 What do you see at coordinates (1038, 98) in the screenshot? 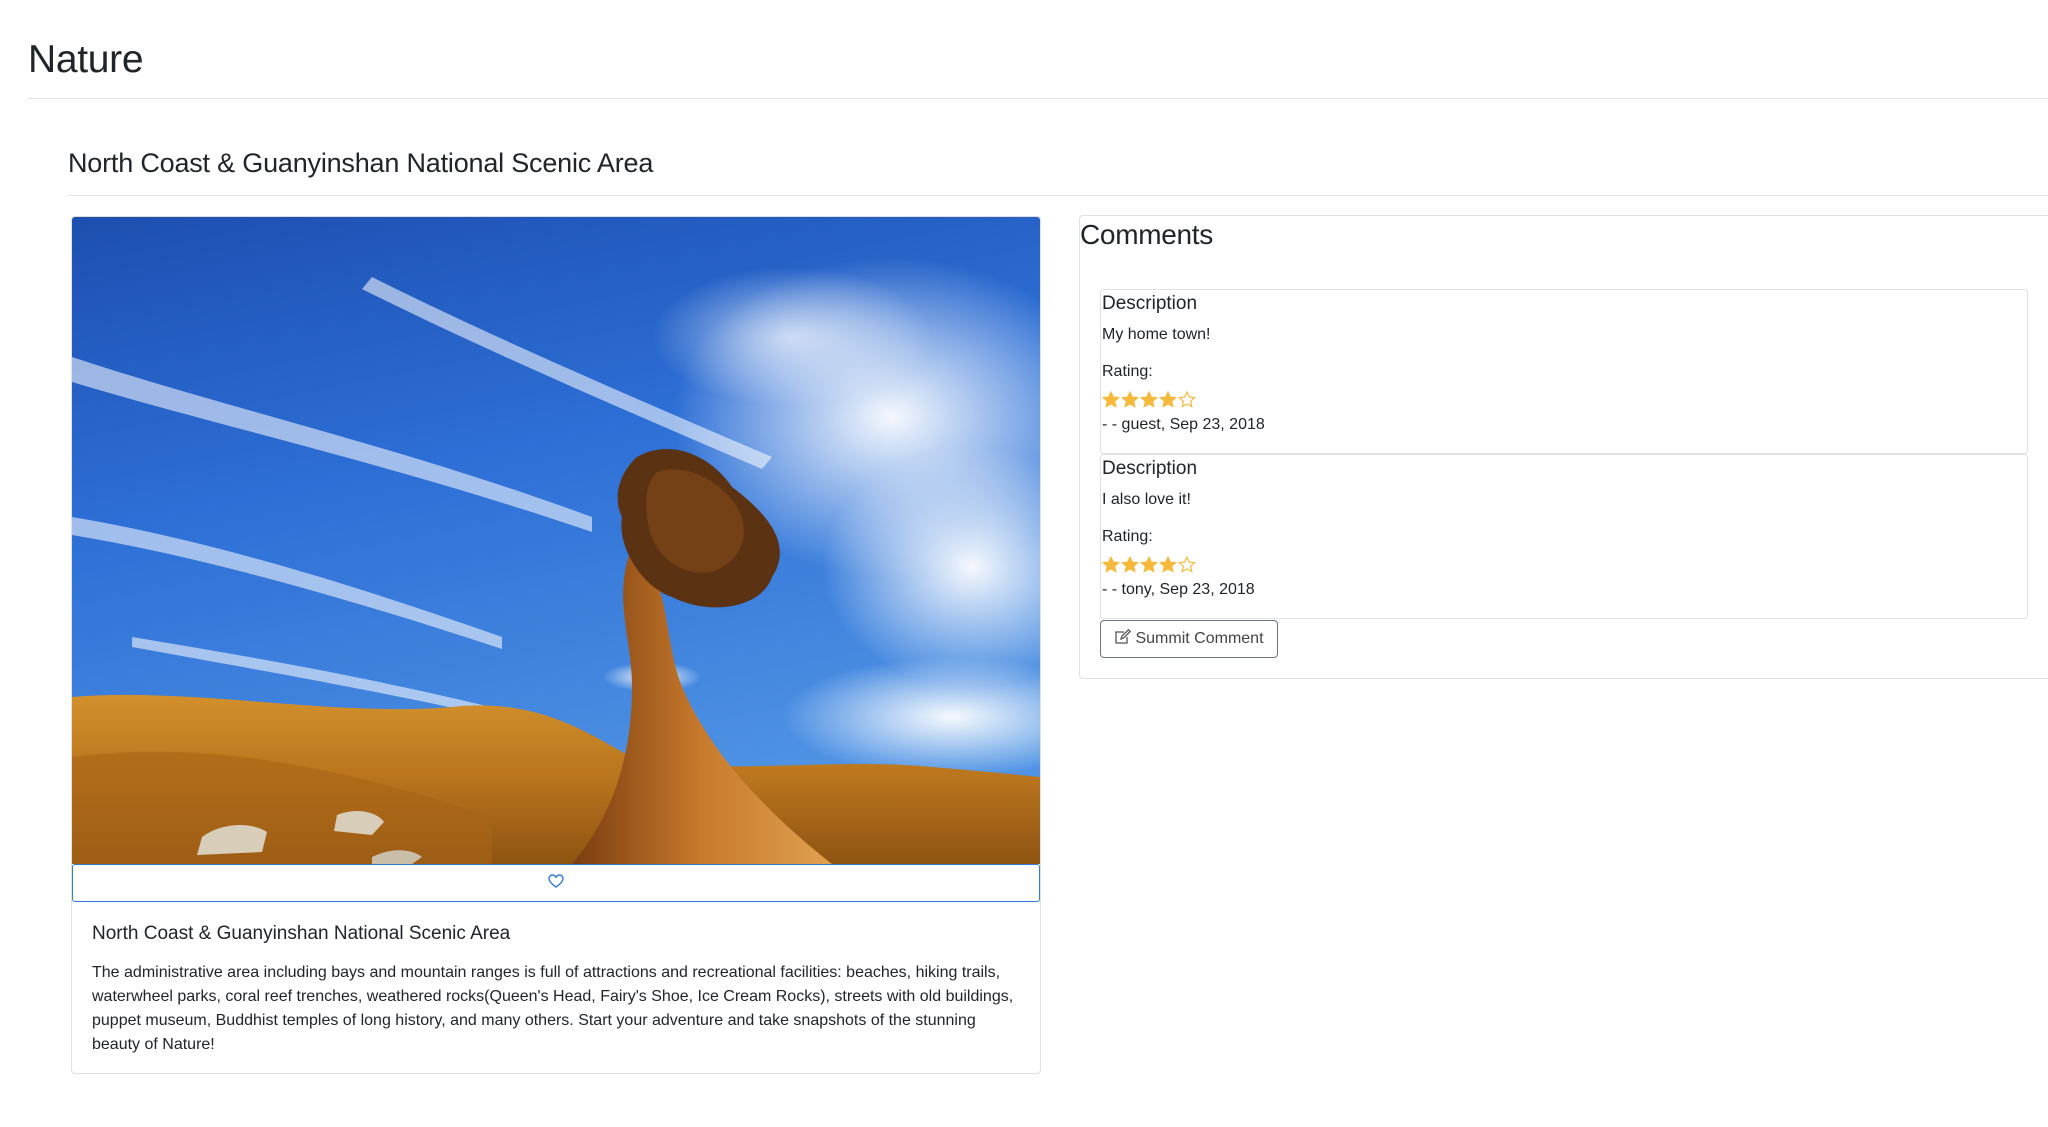
I see `page-divider` at bounding box center [1038, 98].